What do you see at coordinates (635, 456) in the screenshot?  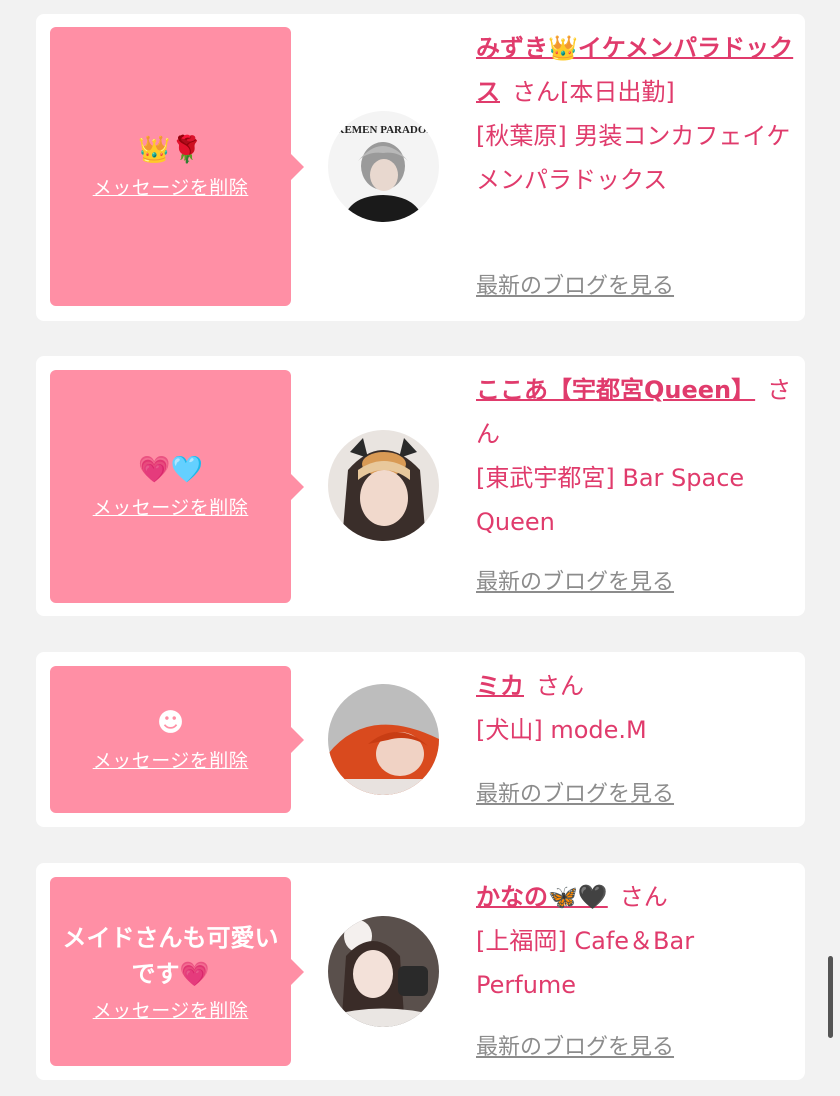 I see `cast-info: ここあ【宇都宮Queen】 さん [東武宇都宮] Bar Space Queen` at bounding box center [635, 456].